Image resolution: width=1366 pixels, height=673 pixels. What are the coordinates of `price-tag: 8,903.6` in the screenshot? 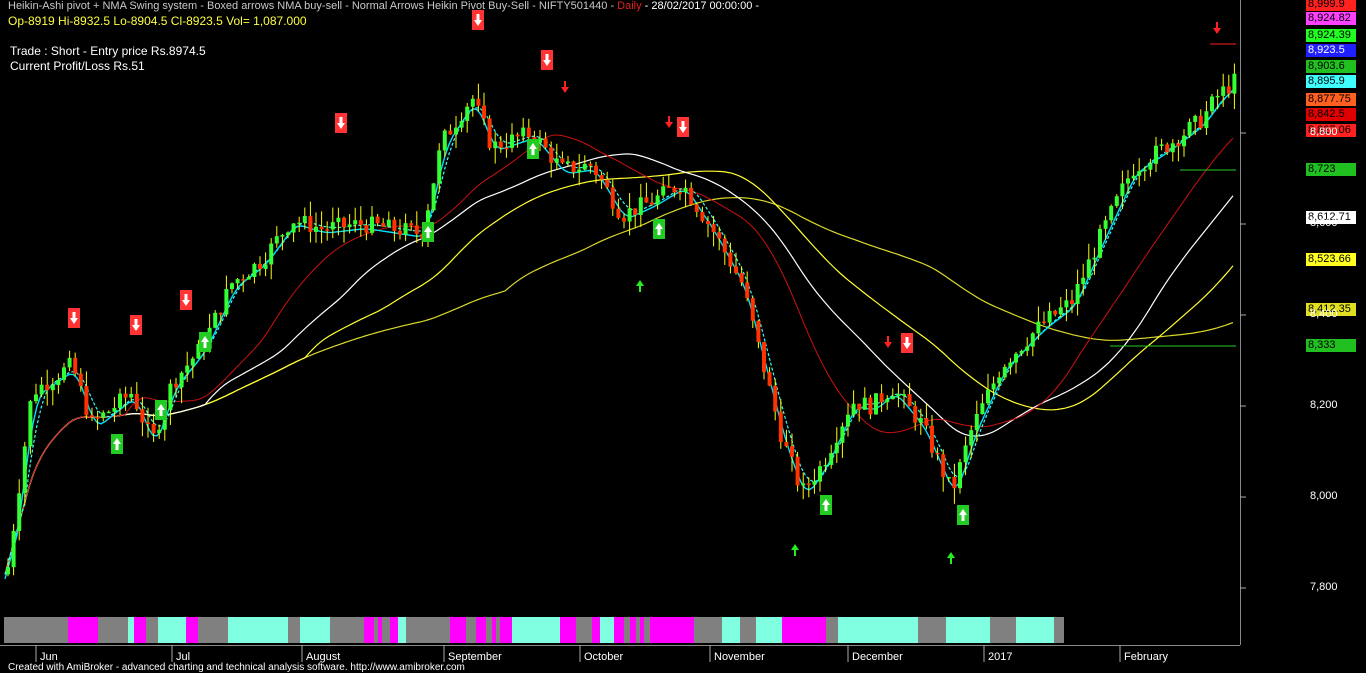 It's located at (1331, 66).